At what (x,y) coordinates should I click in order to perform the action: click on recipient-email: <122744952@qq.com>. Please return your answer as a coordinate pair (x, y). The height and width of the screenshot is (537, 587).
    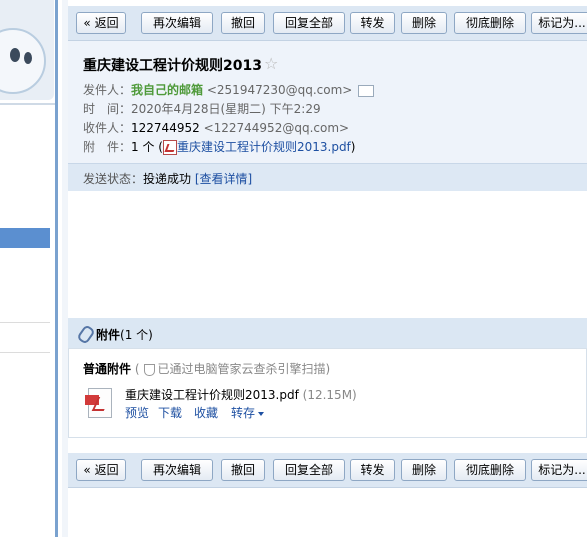
    Looking at the image, I should click on (276, 128).